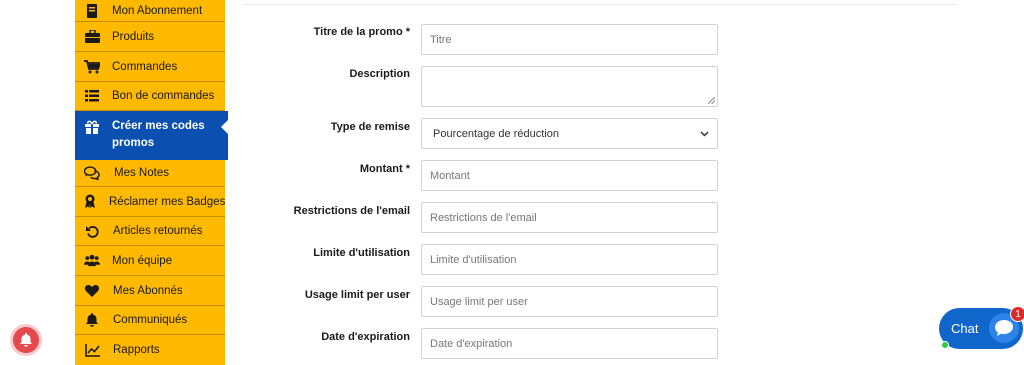  I want to click on usage-limit-label: Limite d'utilisation, so click(361, 253).